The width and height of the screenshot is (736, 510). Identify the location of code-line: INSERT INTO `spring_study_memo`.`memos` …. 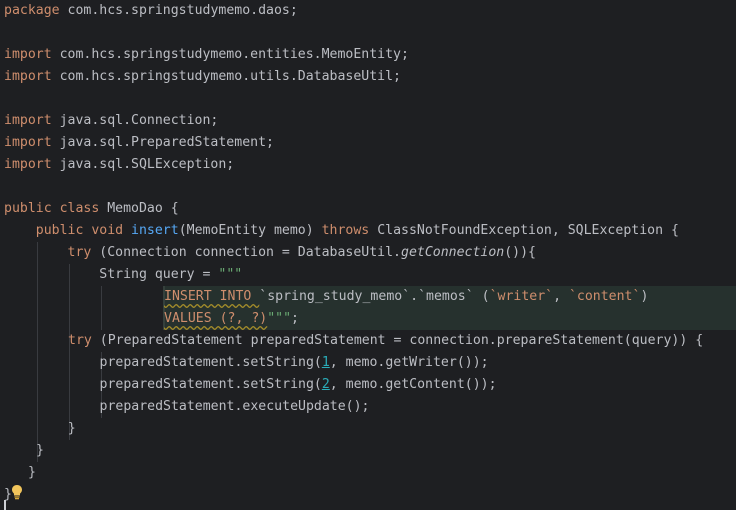
(406, 297).